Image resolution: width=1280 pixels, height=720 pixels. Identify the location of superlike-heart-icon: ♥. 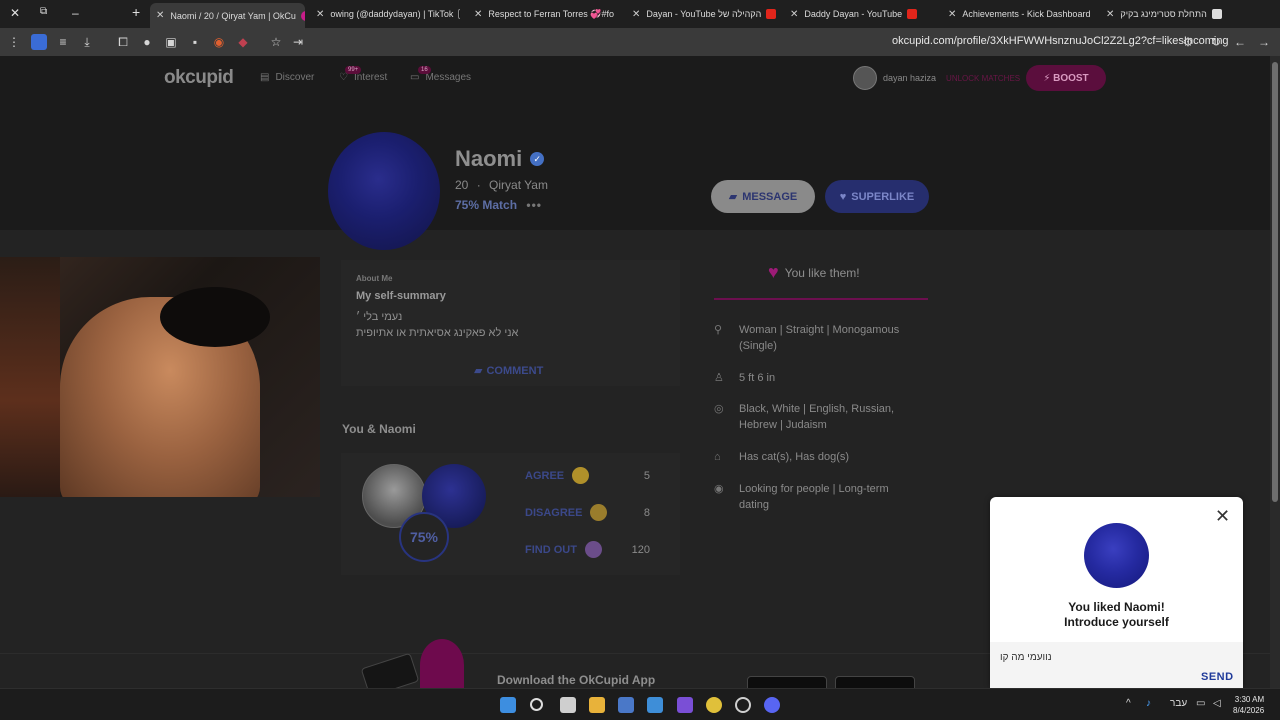
(843, 196).